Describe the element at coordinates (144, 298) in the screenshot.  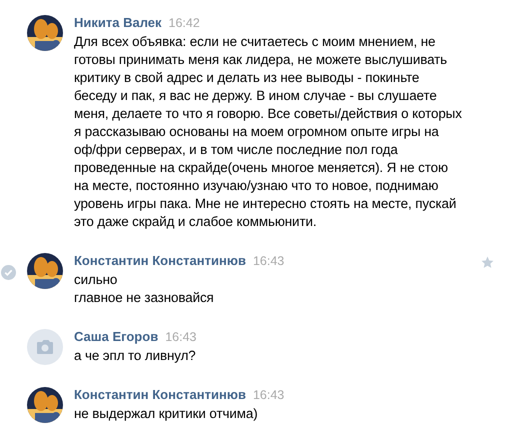
I see `message-text: главное не зазновайся` at that location.